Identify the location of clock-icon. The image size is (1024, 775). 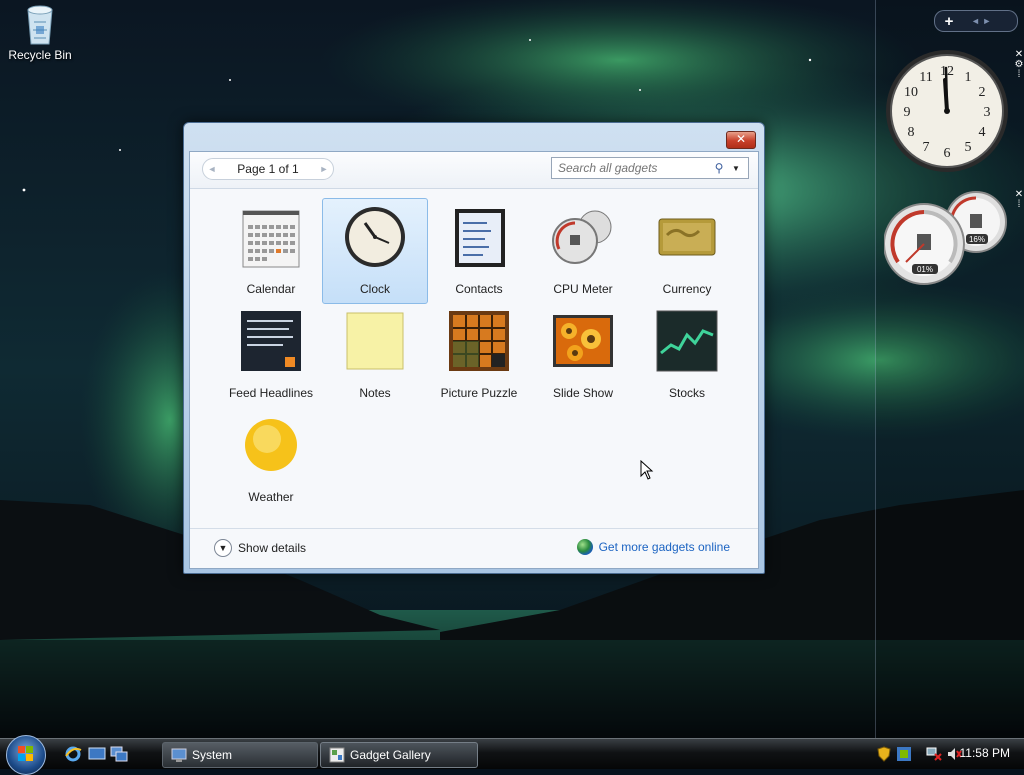
(375, 237).